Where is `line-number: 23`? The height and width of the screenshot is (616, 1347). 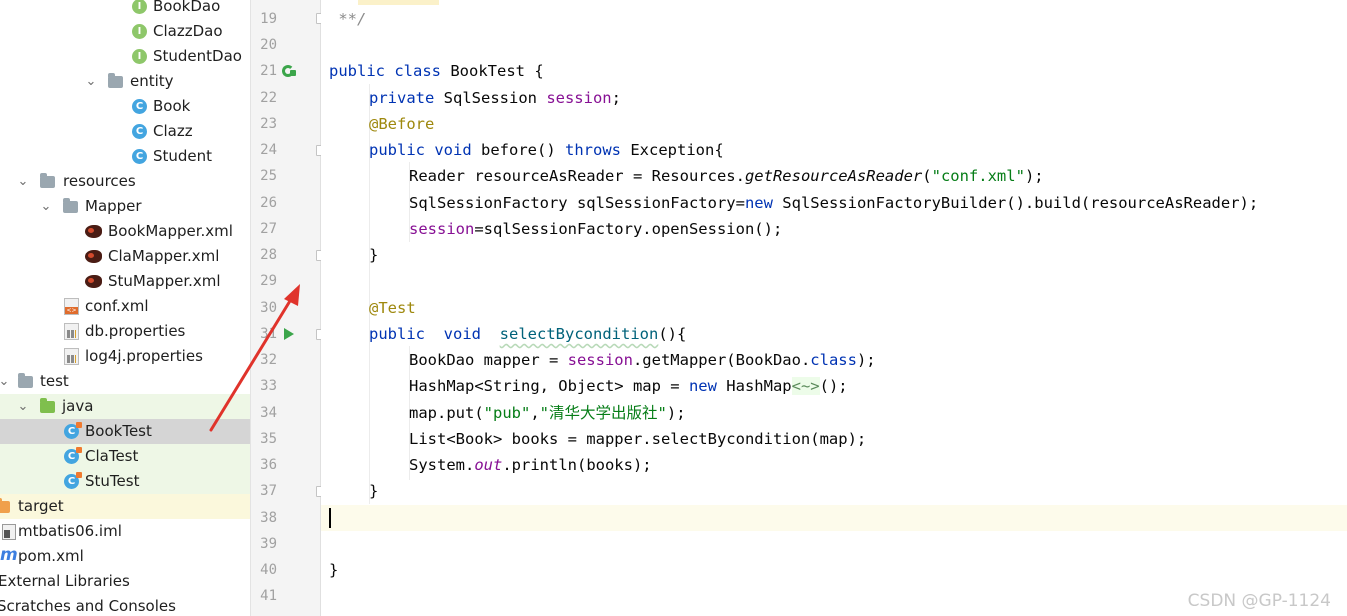 line-number: 23 is located at coordinates (268, 124).